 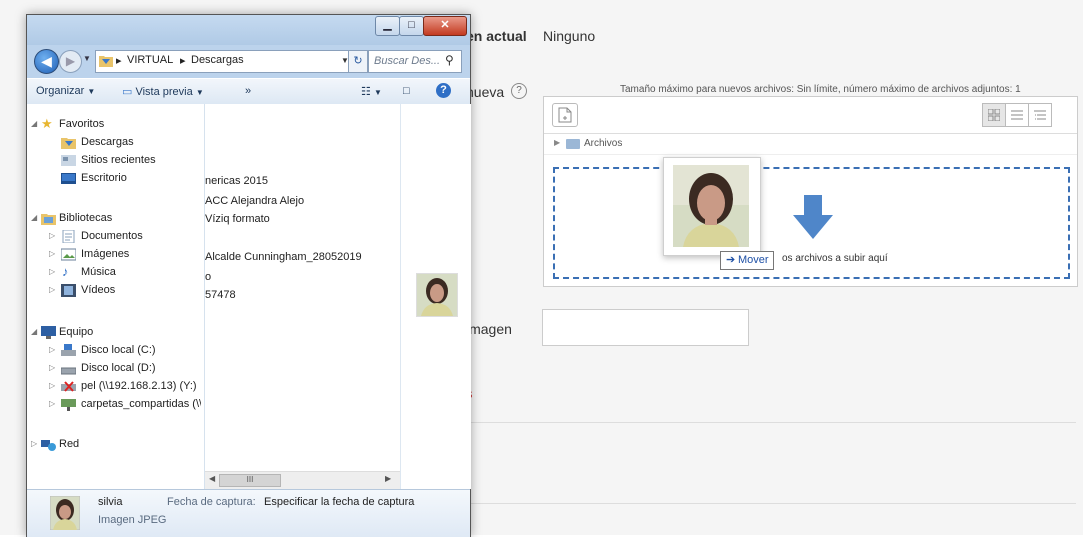 I want to click on minimize-button: ▁, so click(x=387, y=26).